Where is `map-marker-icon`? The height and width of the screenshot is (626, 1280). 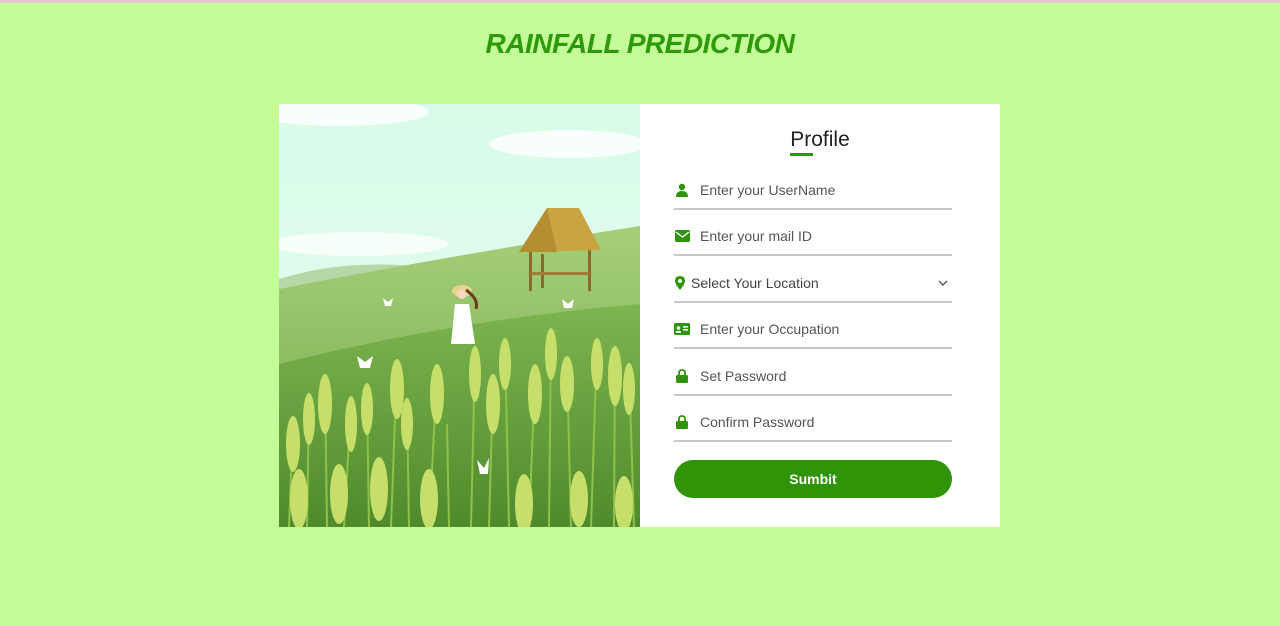 map-marker-icon is located at coordinates (680, 283).